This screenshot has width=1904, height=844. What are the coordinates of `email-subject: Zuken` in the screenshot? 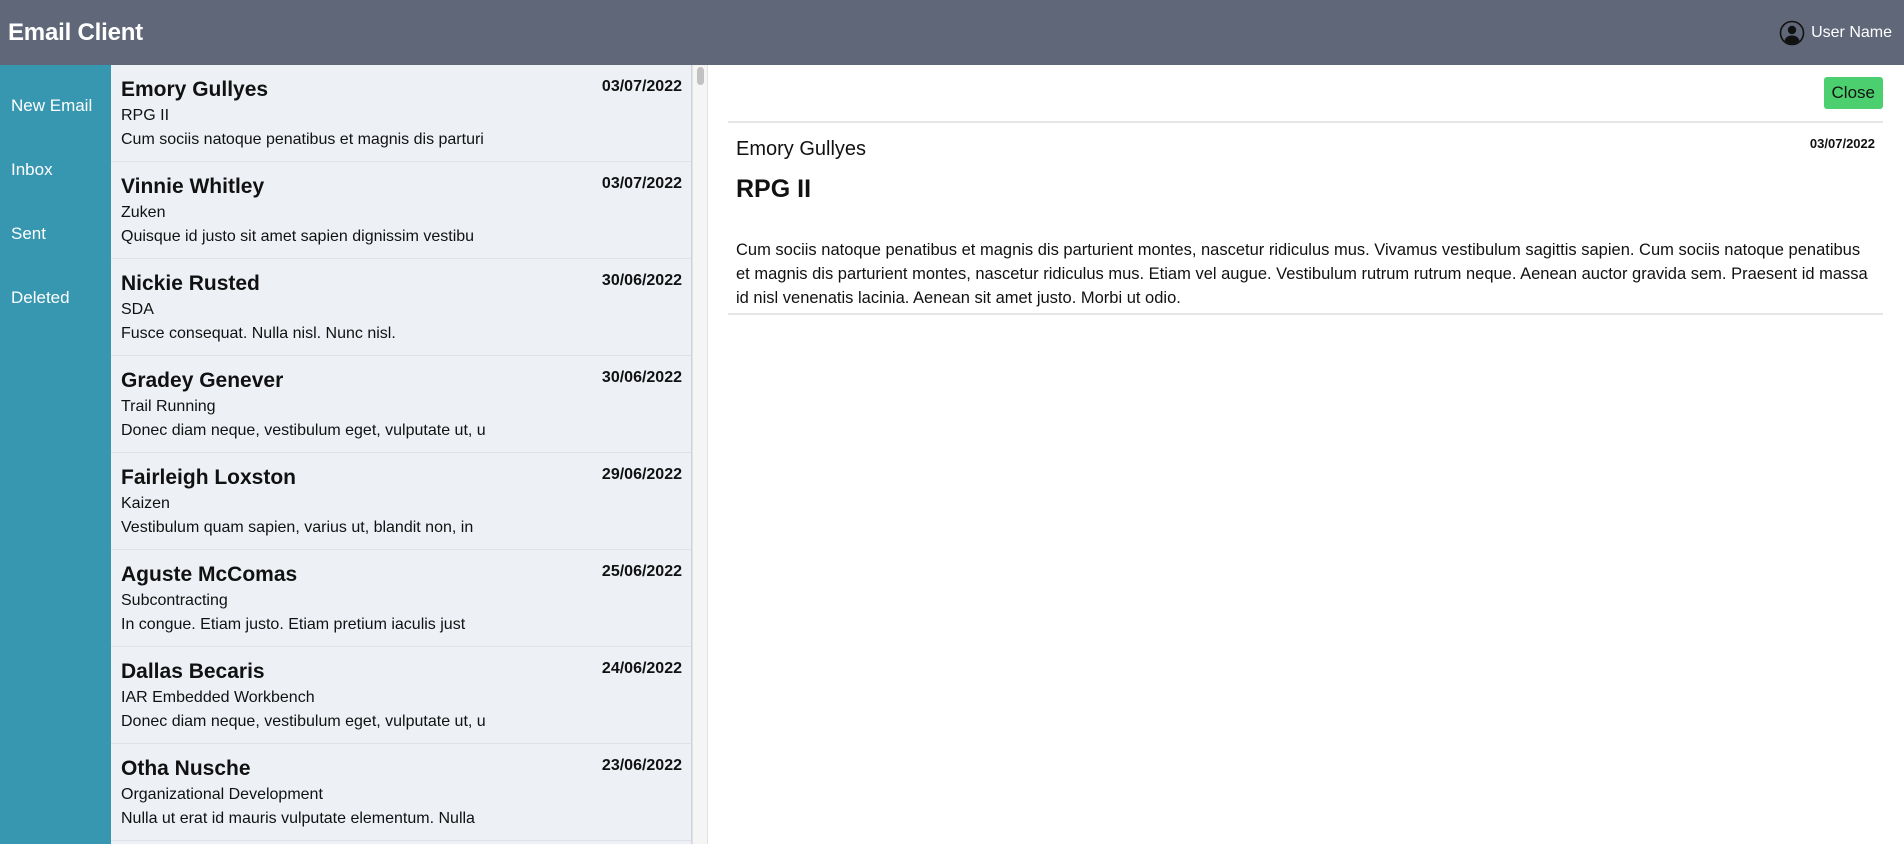 It's located at (143, 212).